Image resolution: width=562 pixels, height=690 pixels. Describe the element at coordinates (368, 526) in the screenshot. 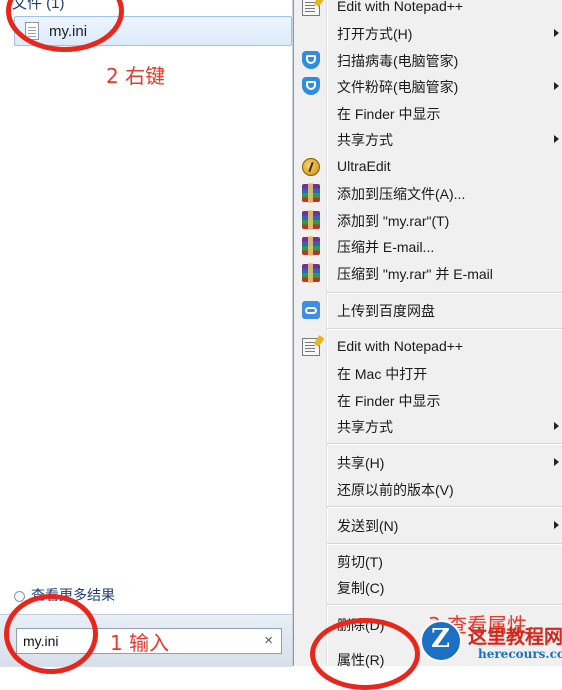

I see `menu-item-label: 发送到(N)` at that location.